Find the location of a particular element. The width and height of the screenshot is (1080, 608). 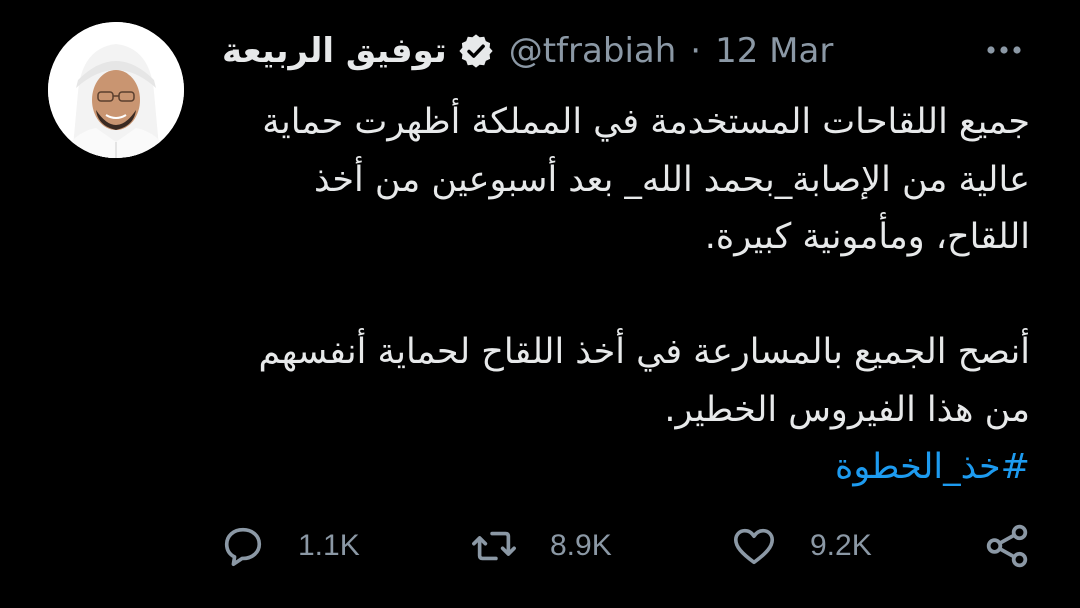

share-icon is located at coordinates (1007, 546).